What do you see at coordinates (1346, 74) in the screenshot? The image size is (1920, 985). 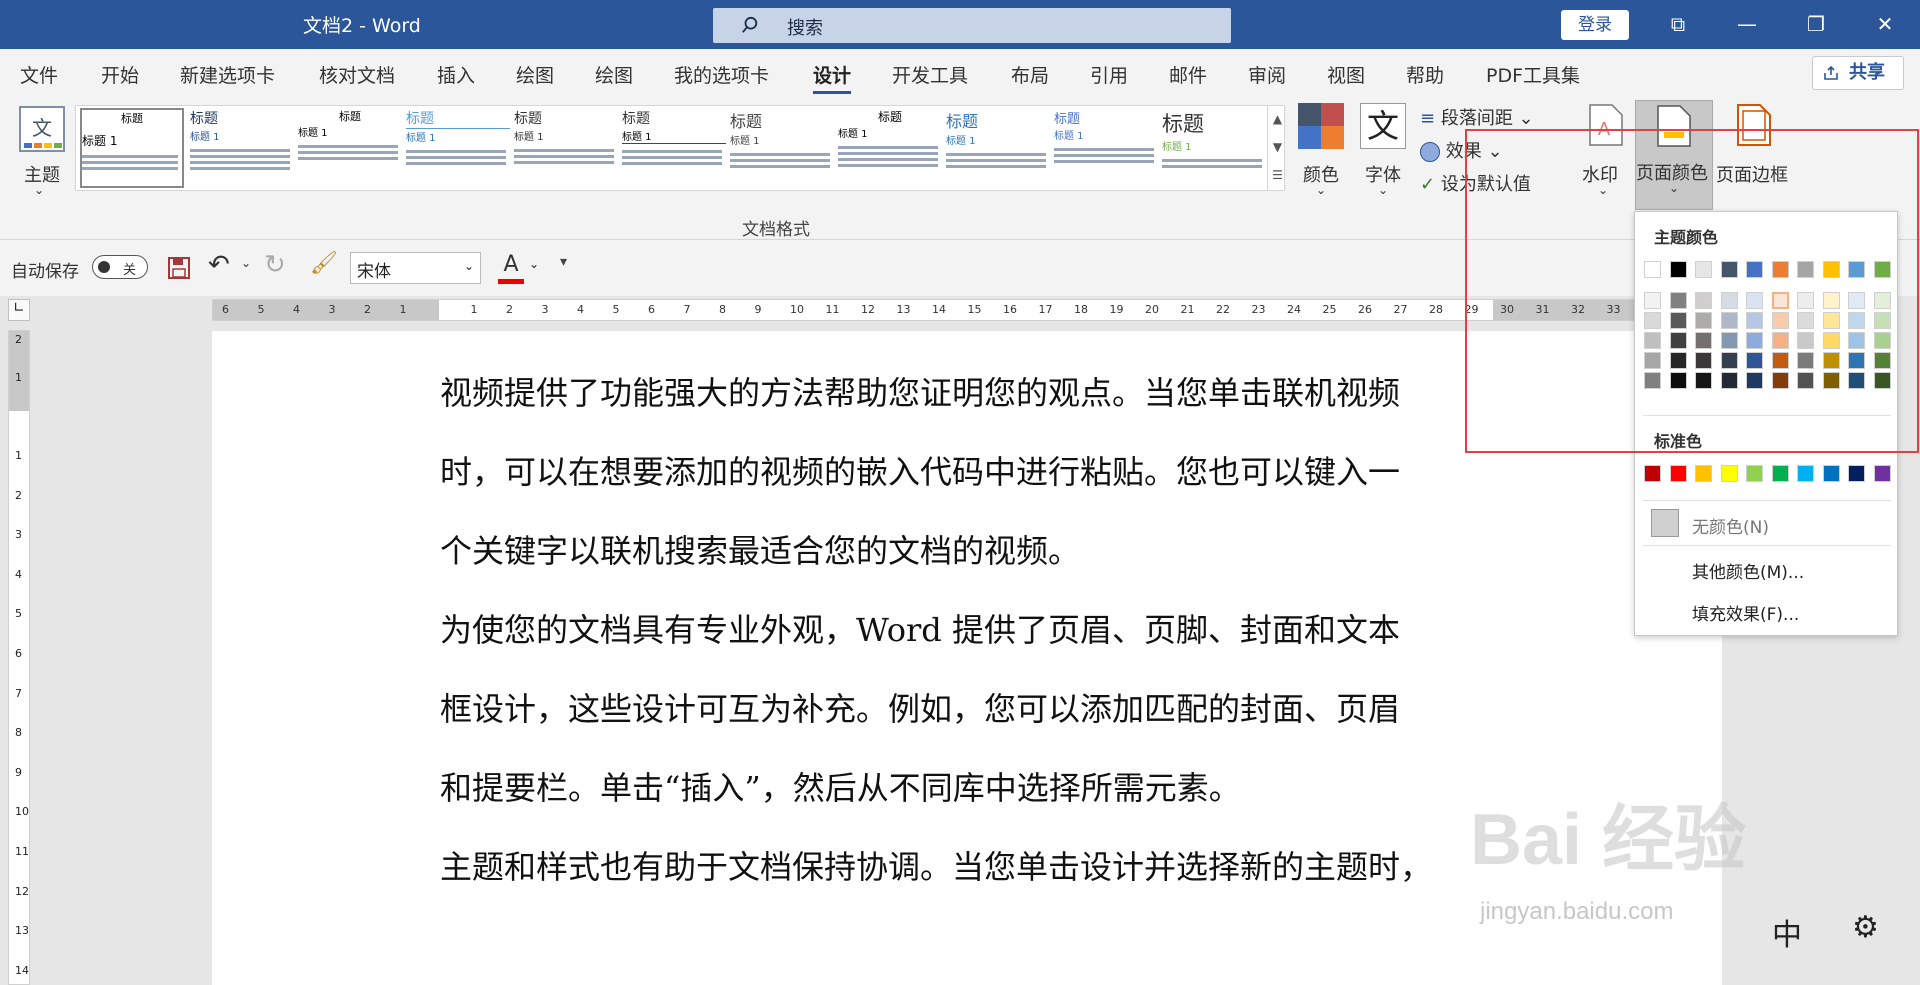 I see `tab-view: 视图` at bounding box center [1346, 74].